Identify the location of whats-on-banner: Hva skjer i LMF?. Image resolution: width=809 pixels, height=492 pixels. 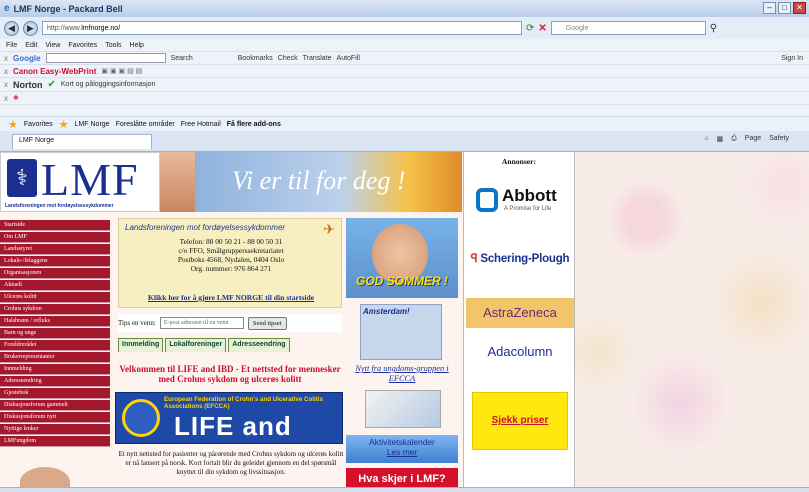
(402, 477).